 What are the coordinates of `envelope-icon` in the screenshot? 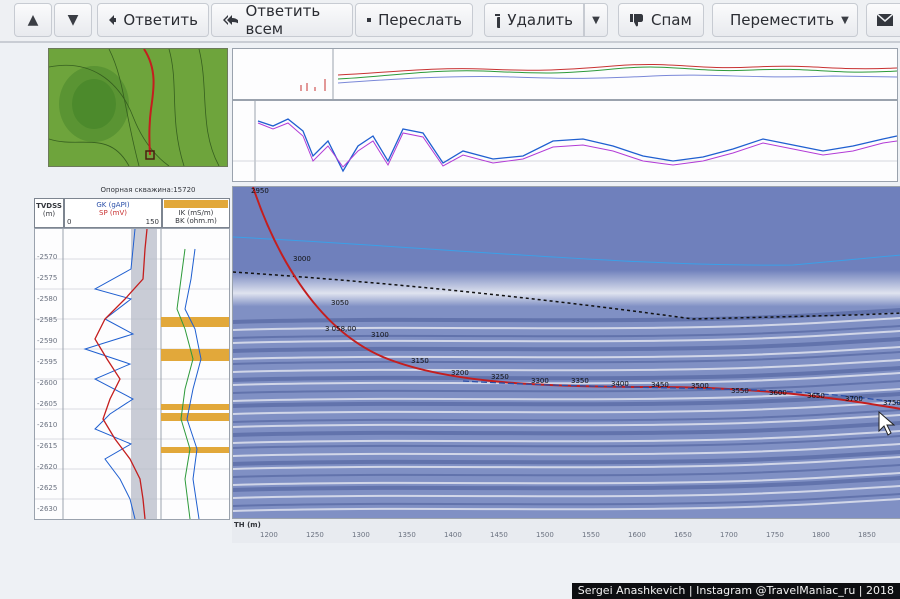 It's located at (885, 20).